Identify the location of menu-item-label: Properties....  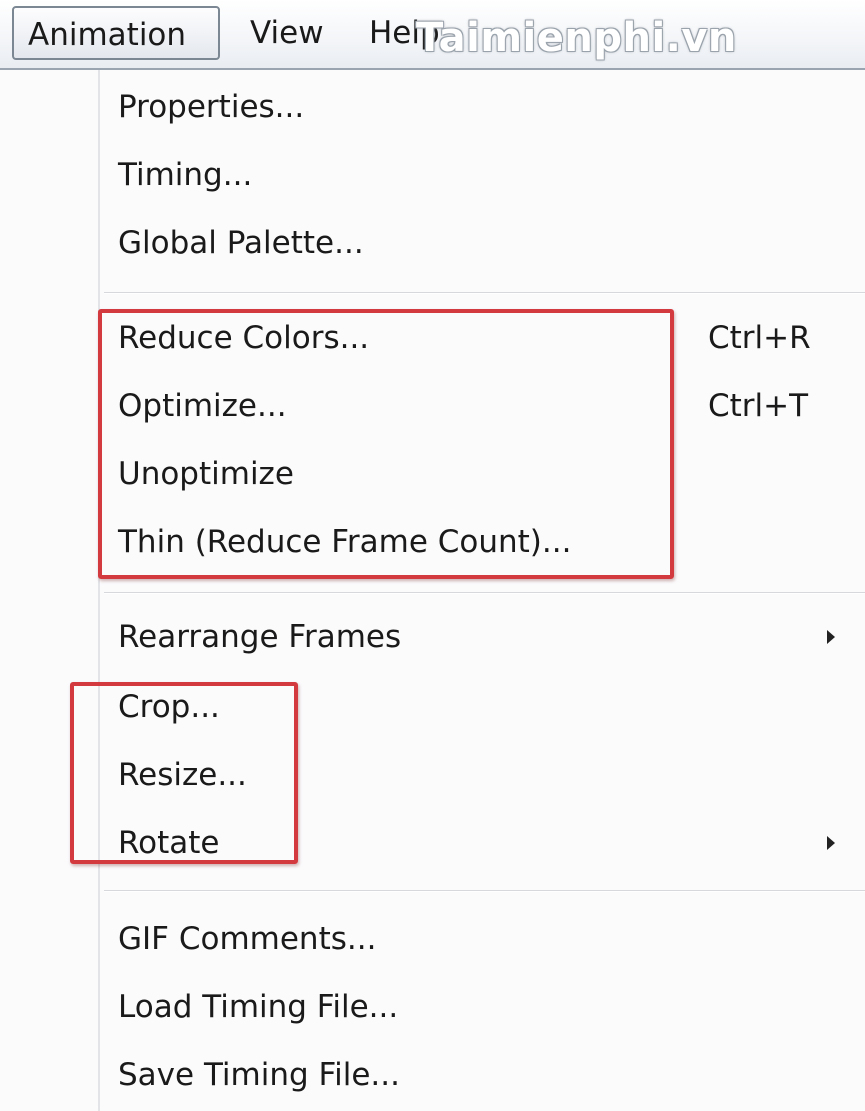
(211, 107).